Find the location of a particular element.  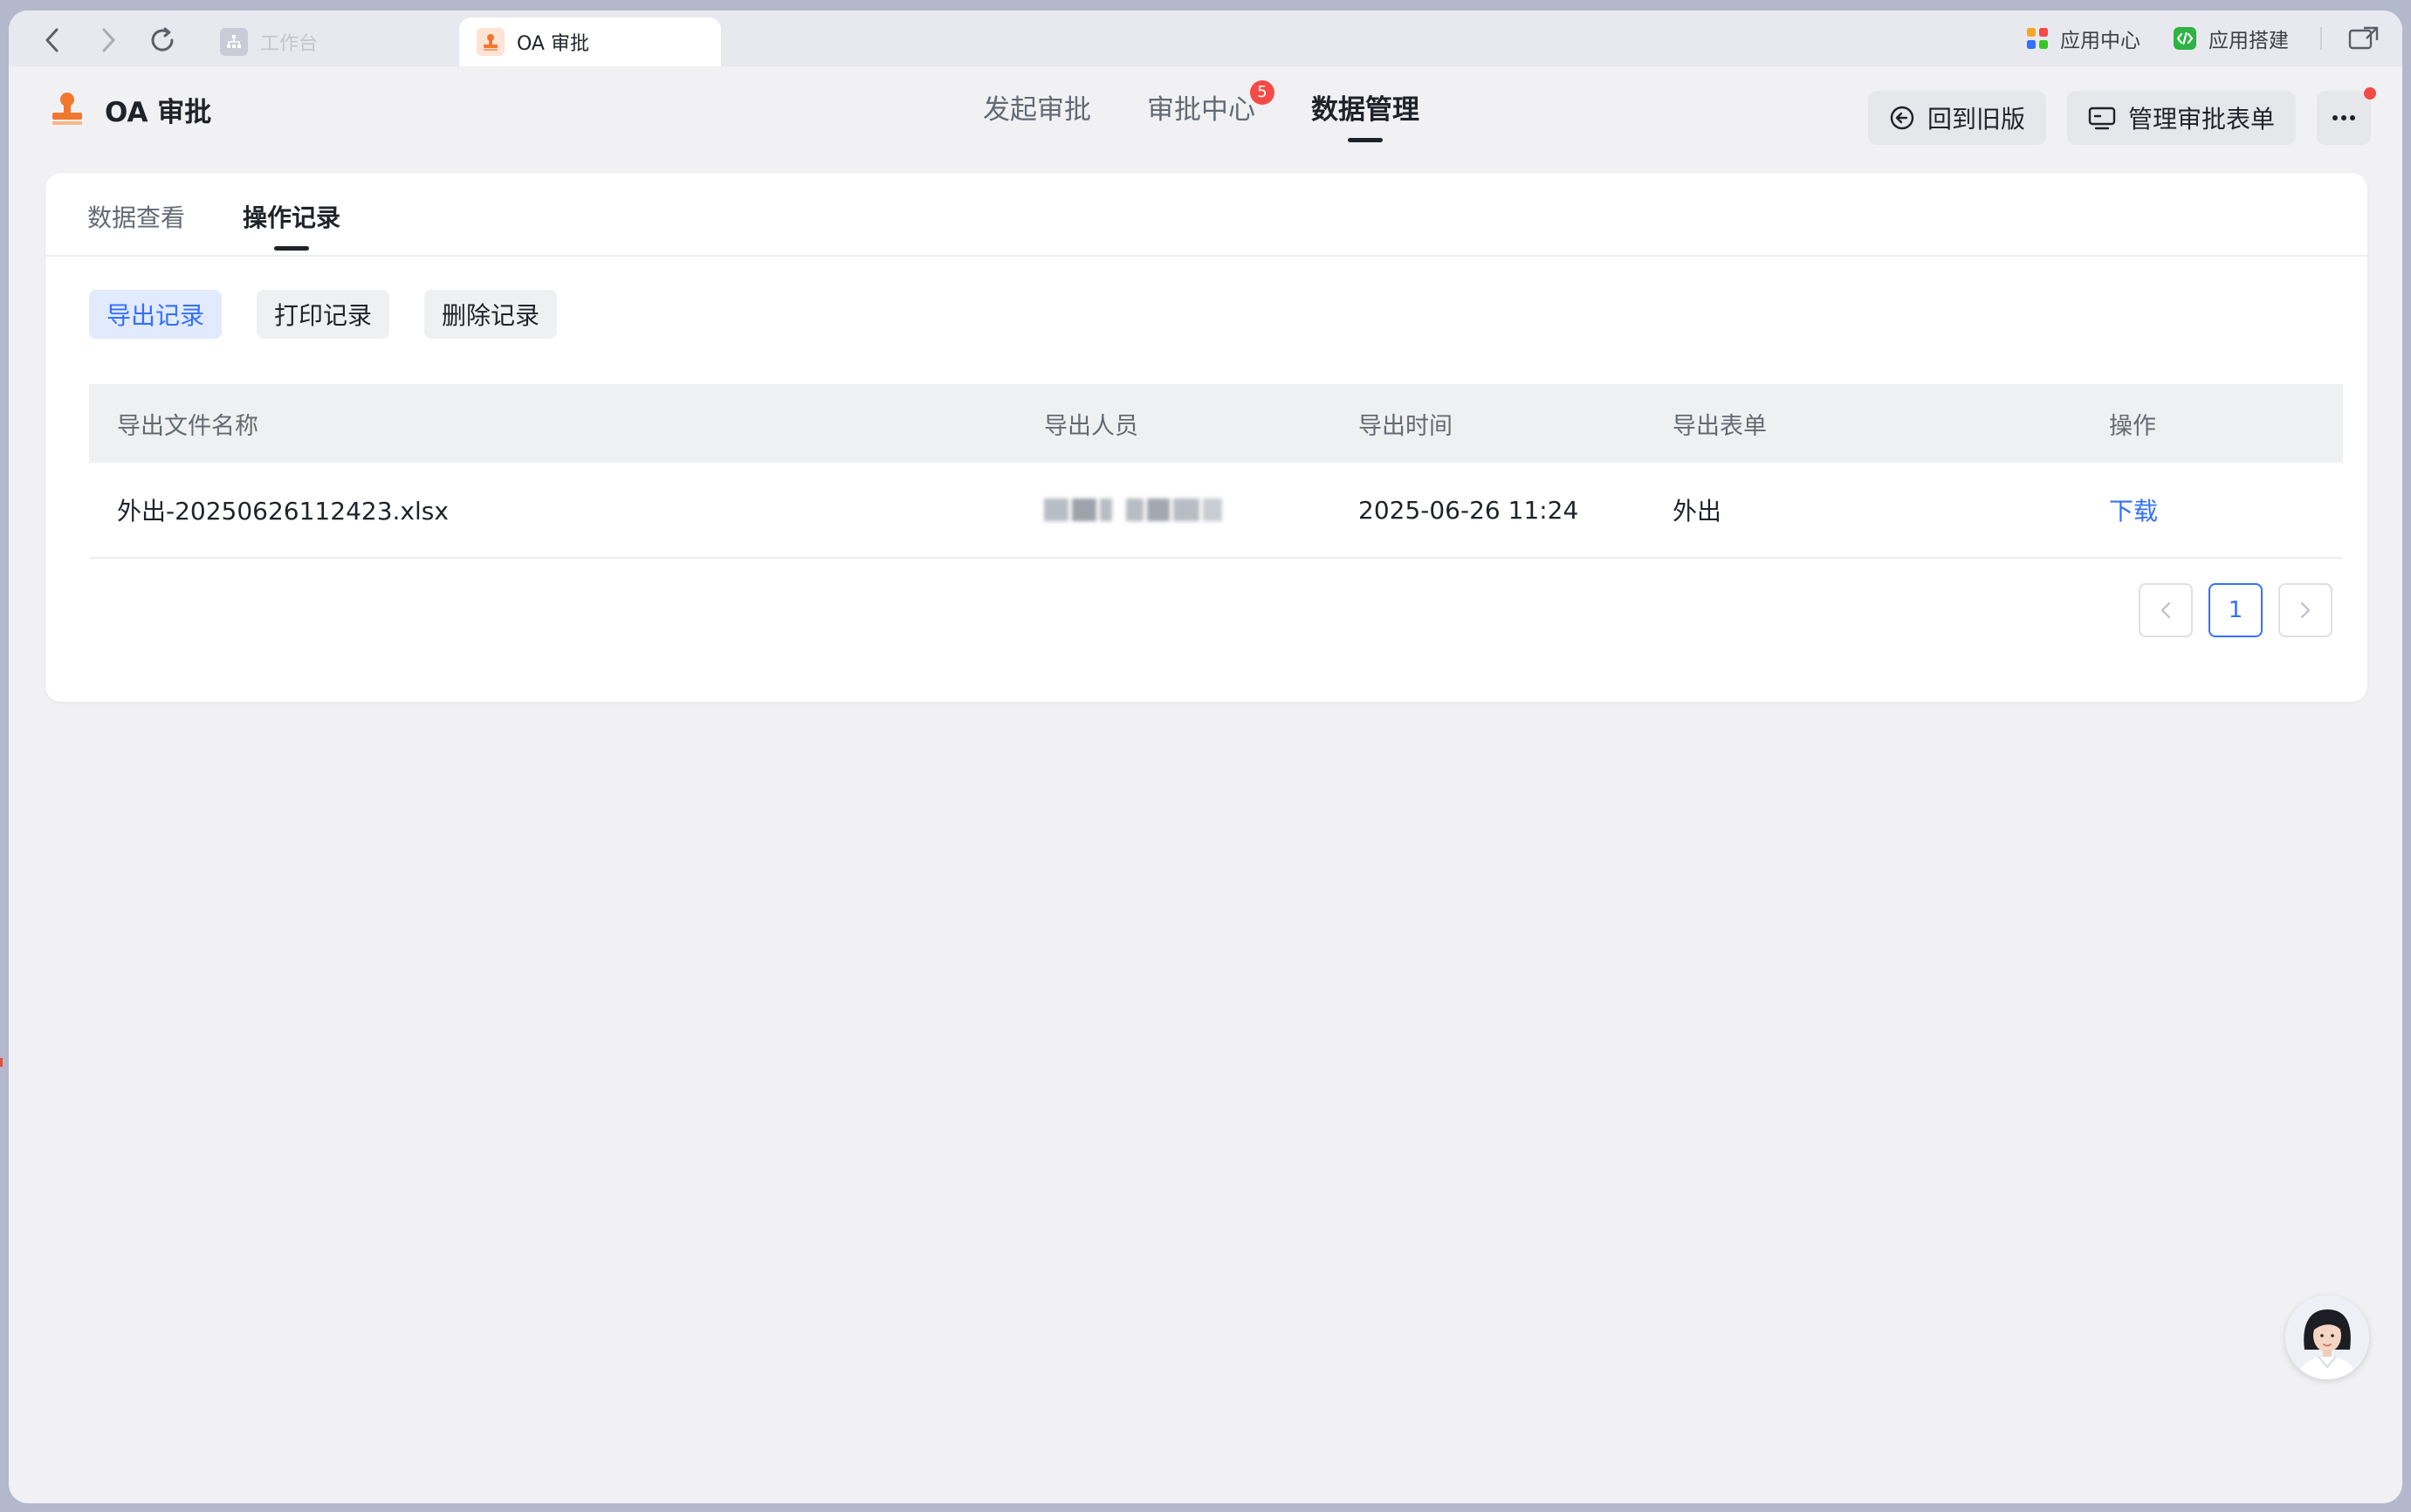

pagination: 1 is located at coordinates (2227, 610).